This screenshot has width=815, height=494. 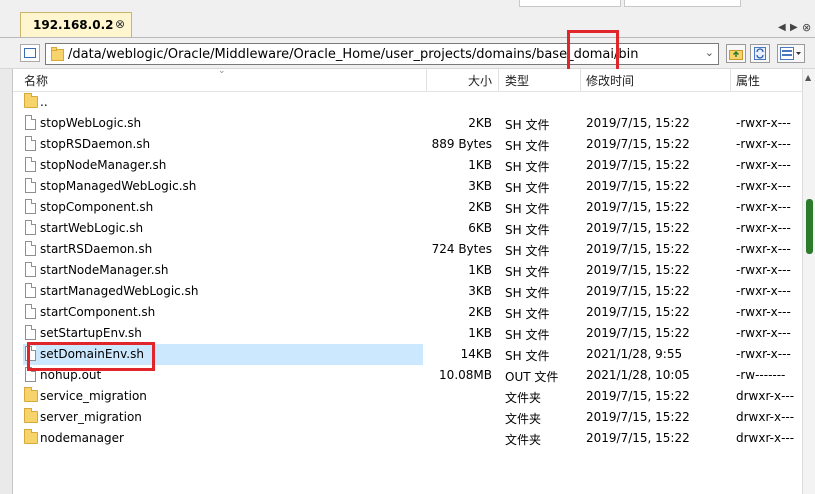 I want to click on file-name: stopRSDaemon.sh, so click(x=95, y=144).